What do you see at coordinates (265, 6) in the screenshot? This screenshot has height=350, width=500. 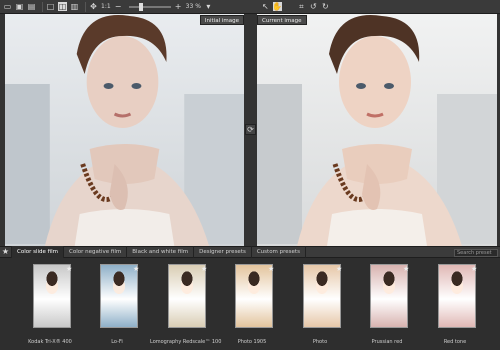 I see `cursor-icon: ↖` at bounding box center [265, 6].